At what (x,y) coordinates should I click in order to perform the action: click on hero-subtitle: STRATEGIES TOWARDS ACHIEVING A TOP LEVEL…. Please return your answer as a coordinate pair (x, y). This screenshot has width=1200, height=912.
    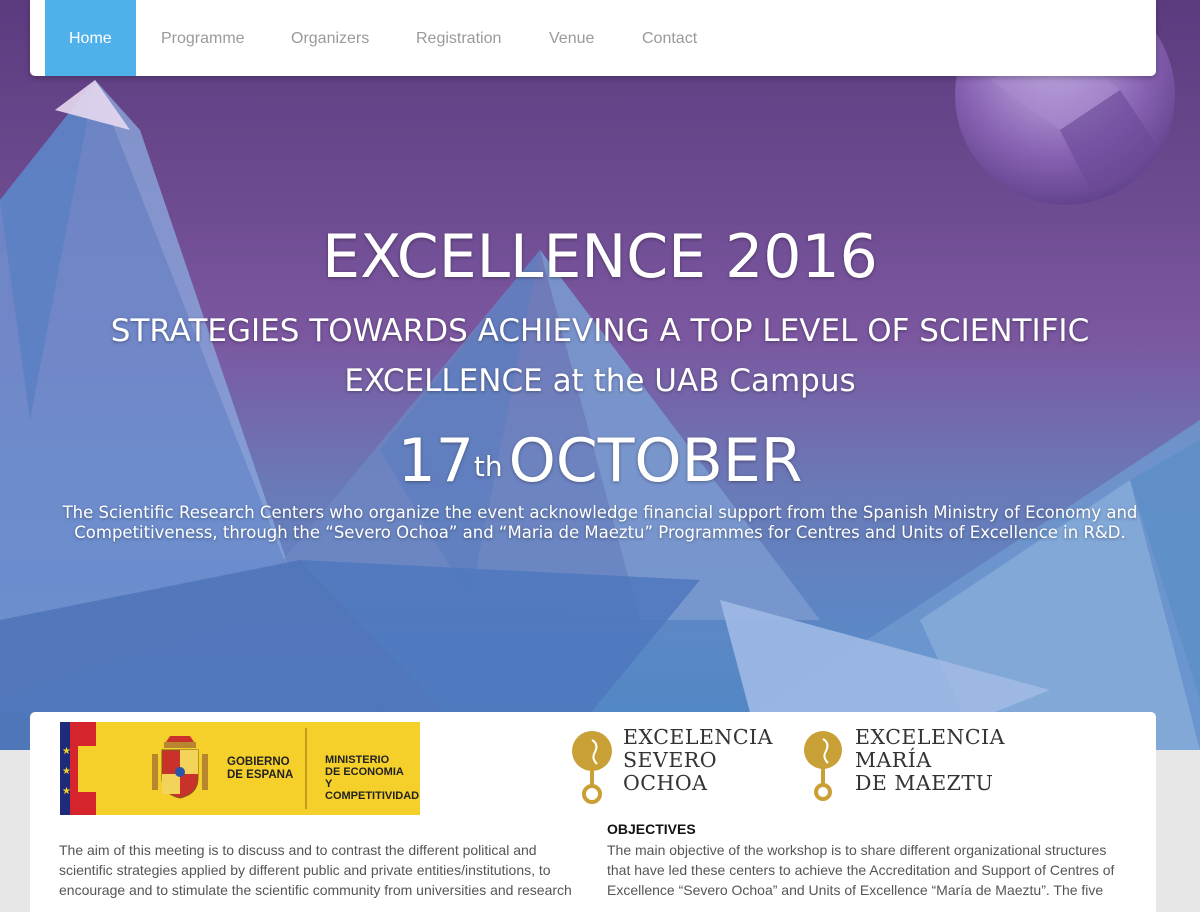
    Looking at the image, I should click on (600, 356).